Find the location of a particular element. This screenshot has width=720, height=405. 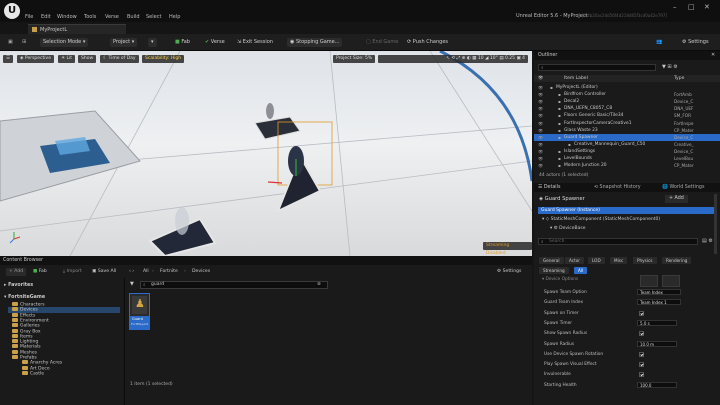

world-settings-tab: 🌐 World Settings is located at coordinates (683, 187).